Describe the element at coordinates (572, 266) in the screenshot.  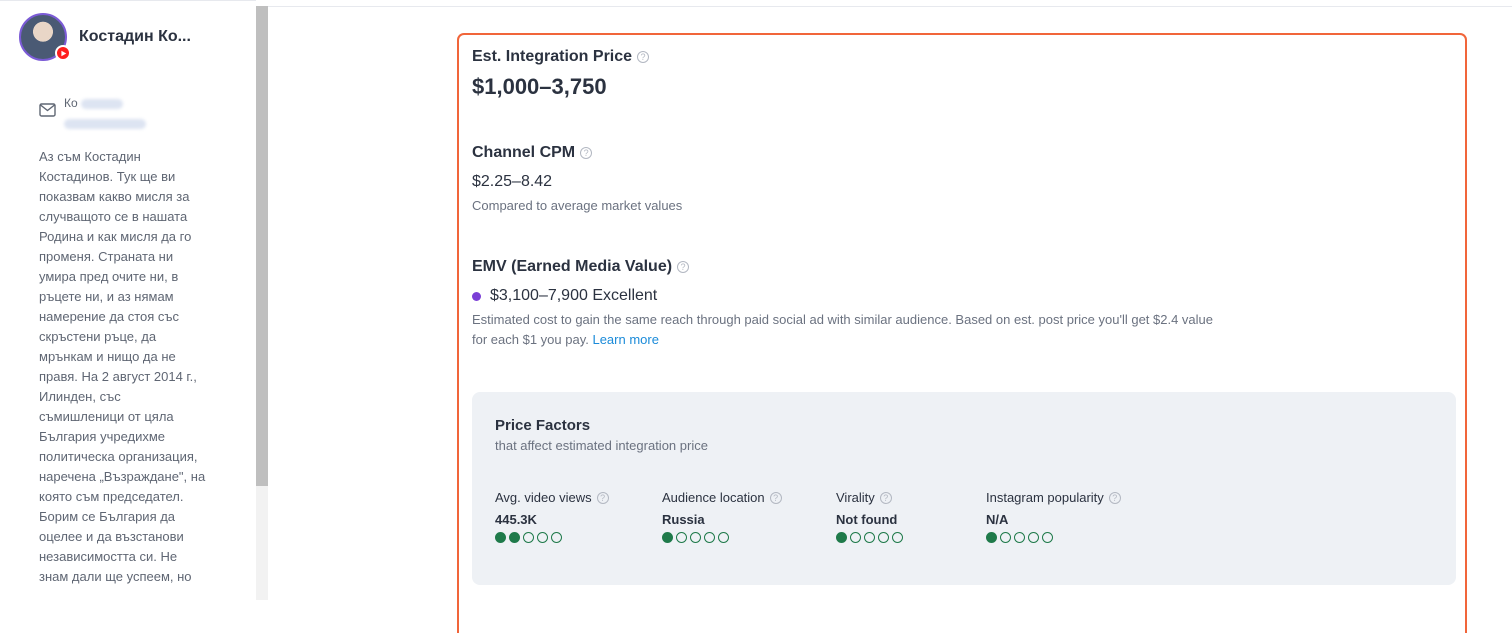
I see `emv-label: EMV (Earned Media Value)` at that location.